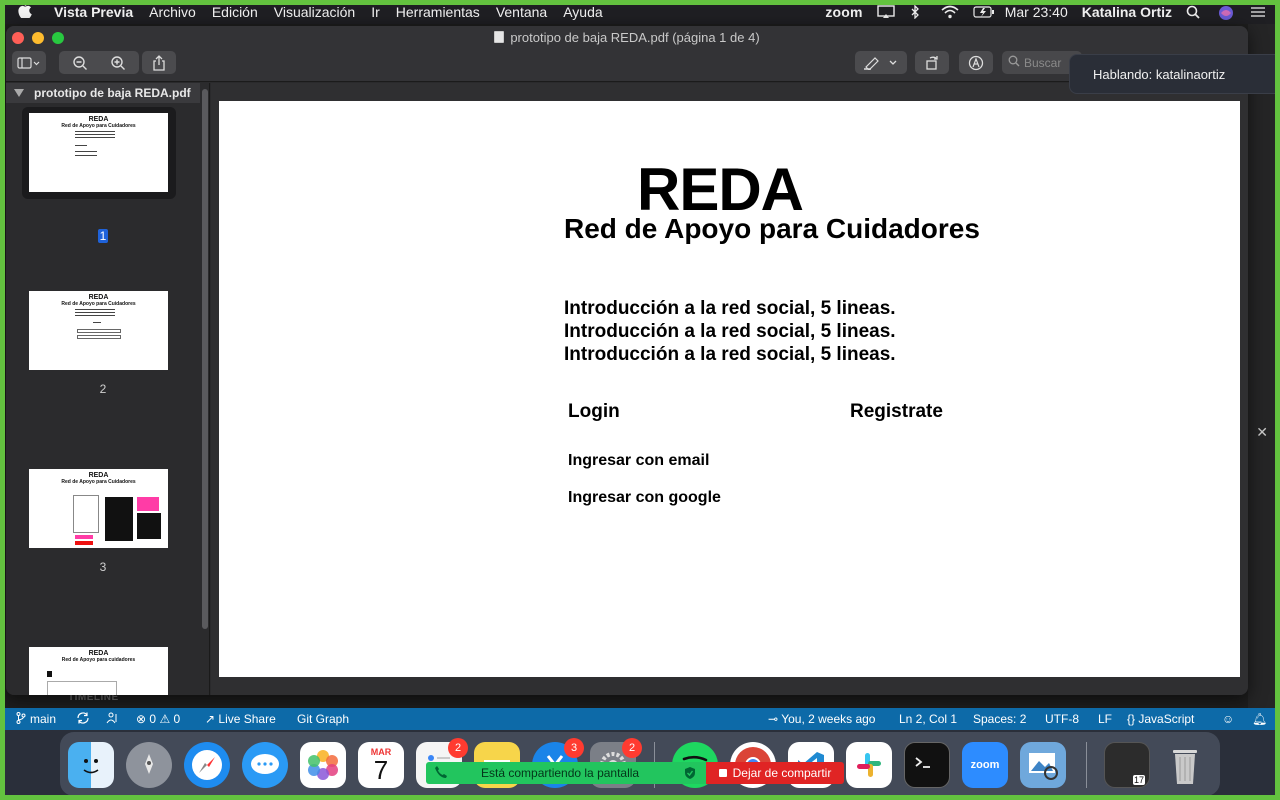 The image size is (1280, 800). Describe the element at coordinates (149, 526) in the screenshot. I see `thumbnail-black-panel` at that location.